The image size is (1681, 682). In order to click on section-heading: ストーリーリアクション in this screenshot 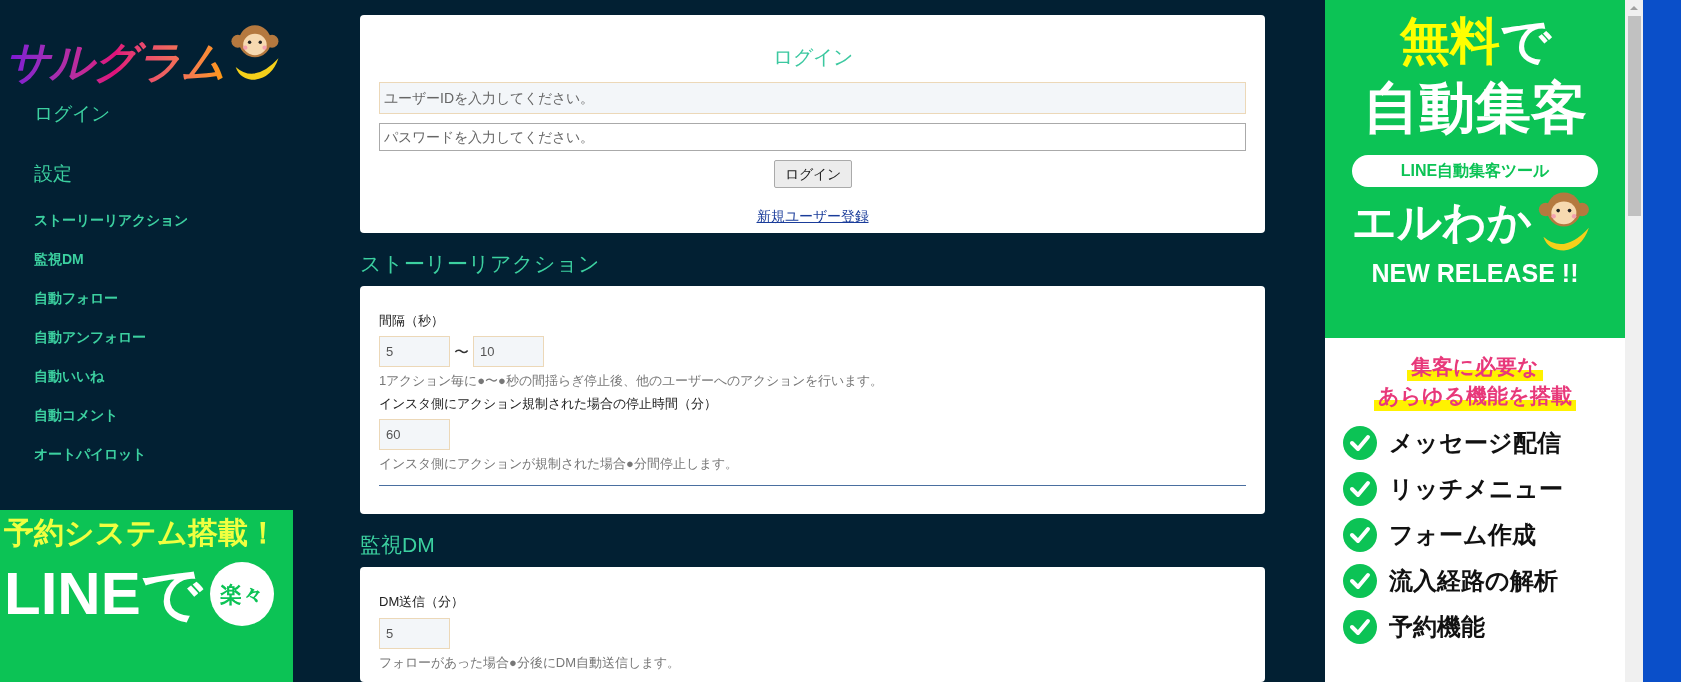, I will do `click(480, 263)`.